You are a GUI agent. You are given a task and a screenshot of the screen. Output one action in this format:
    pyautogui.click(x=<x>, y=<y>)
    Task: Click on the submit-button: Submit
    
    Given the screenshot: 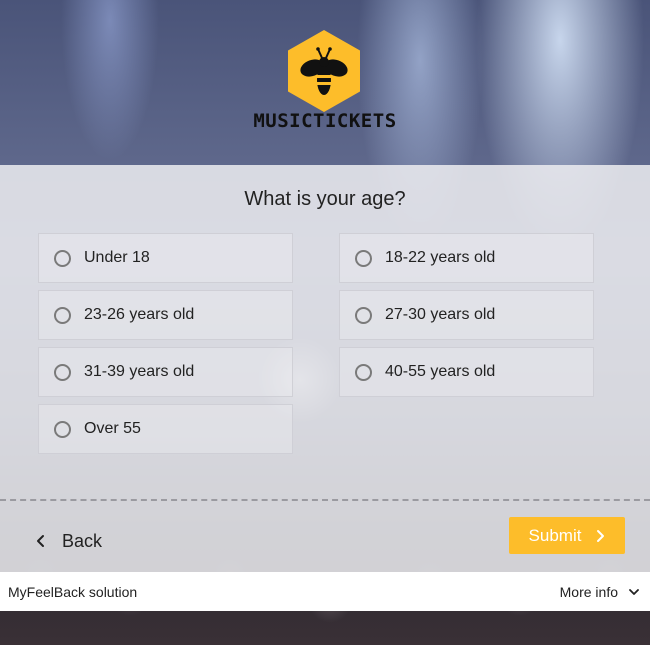 What is the action you would take?
    pyautogui.click(x=567, y=535)
    